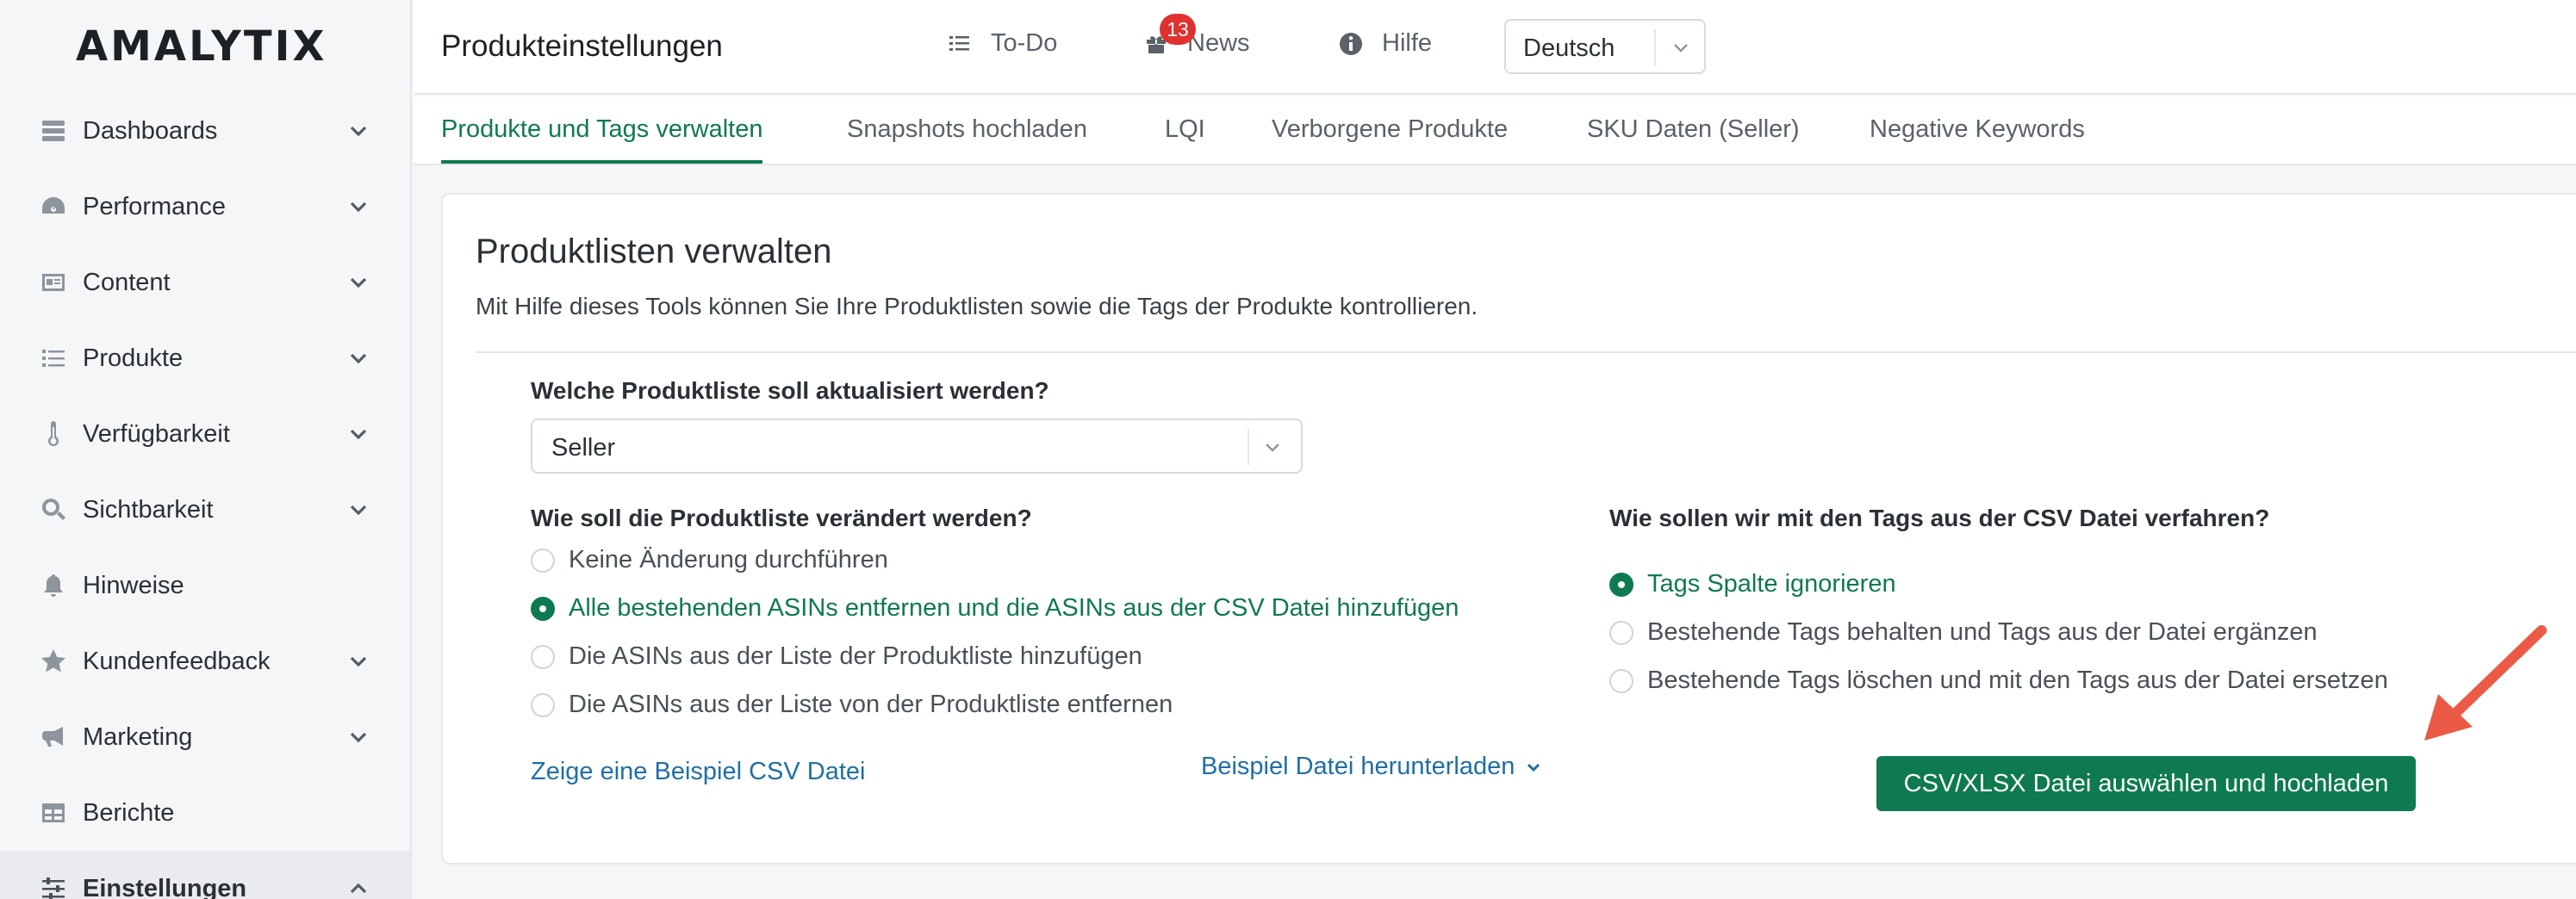  What do you see at coordinates (1351, 44) in the screenshot?
I see `info-icon` at bounding box center [1351, 44].